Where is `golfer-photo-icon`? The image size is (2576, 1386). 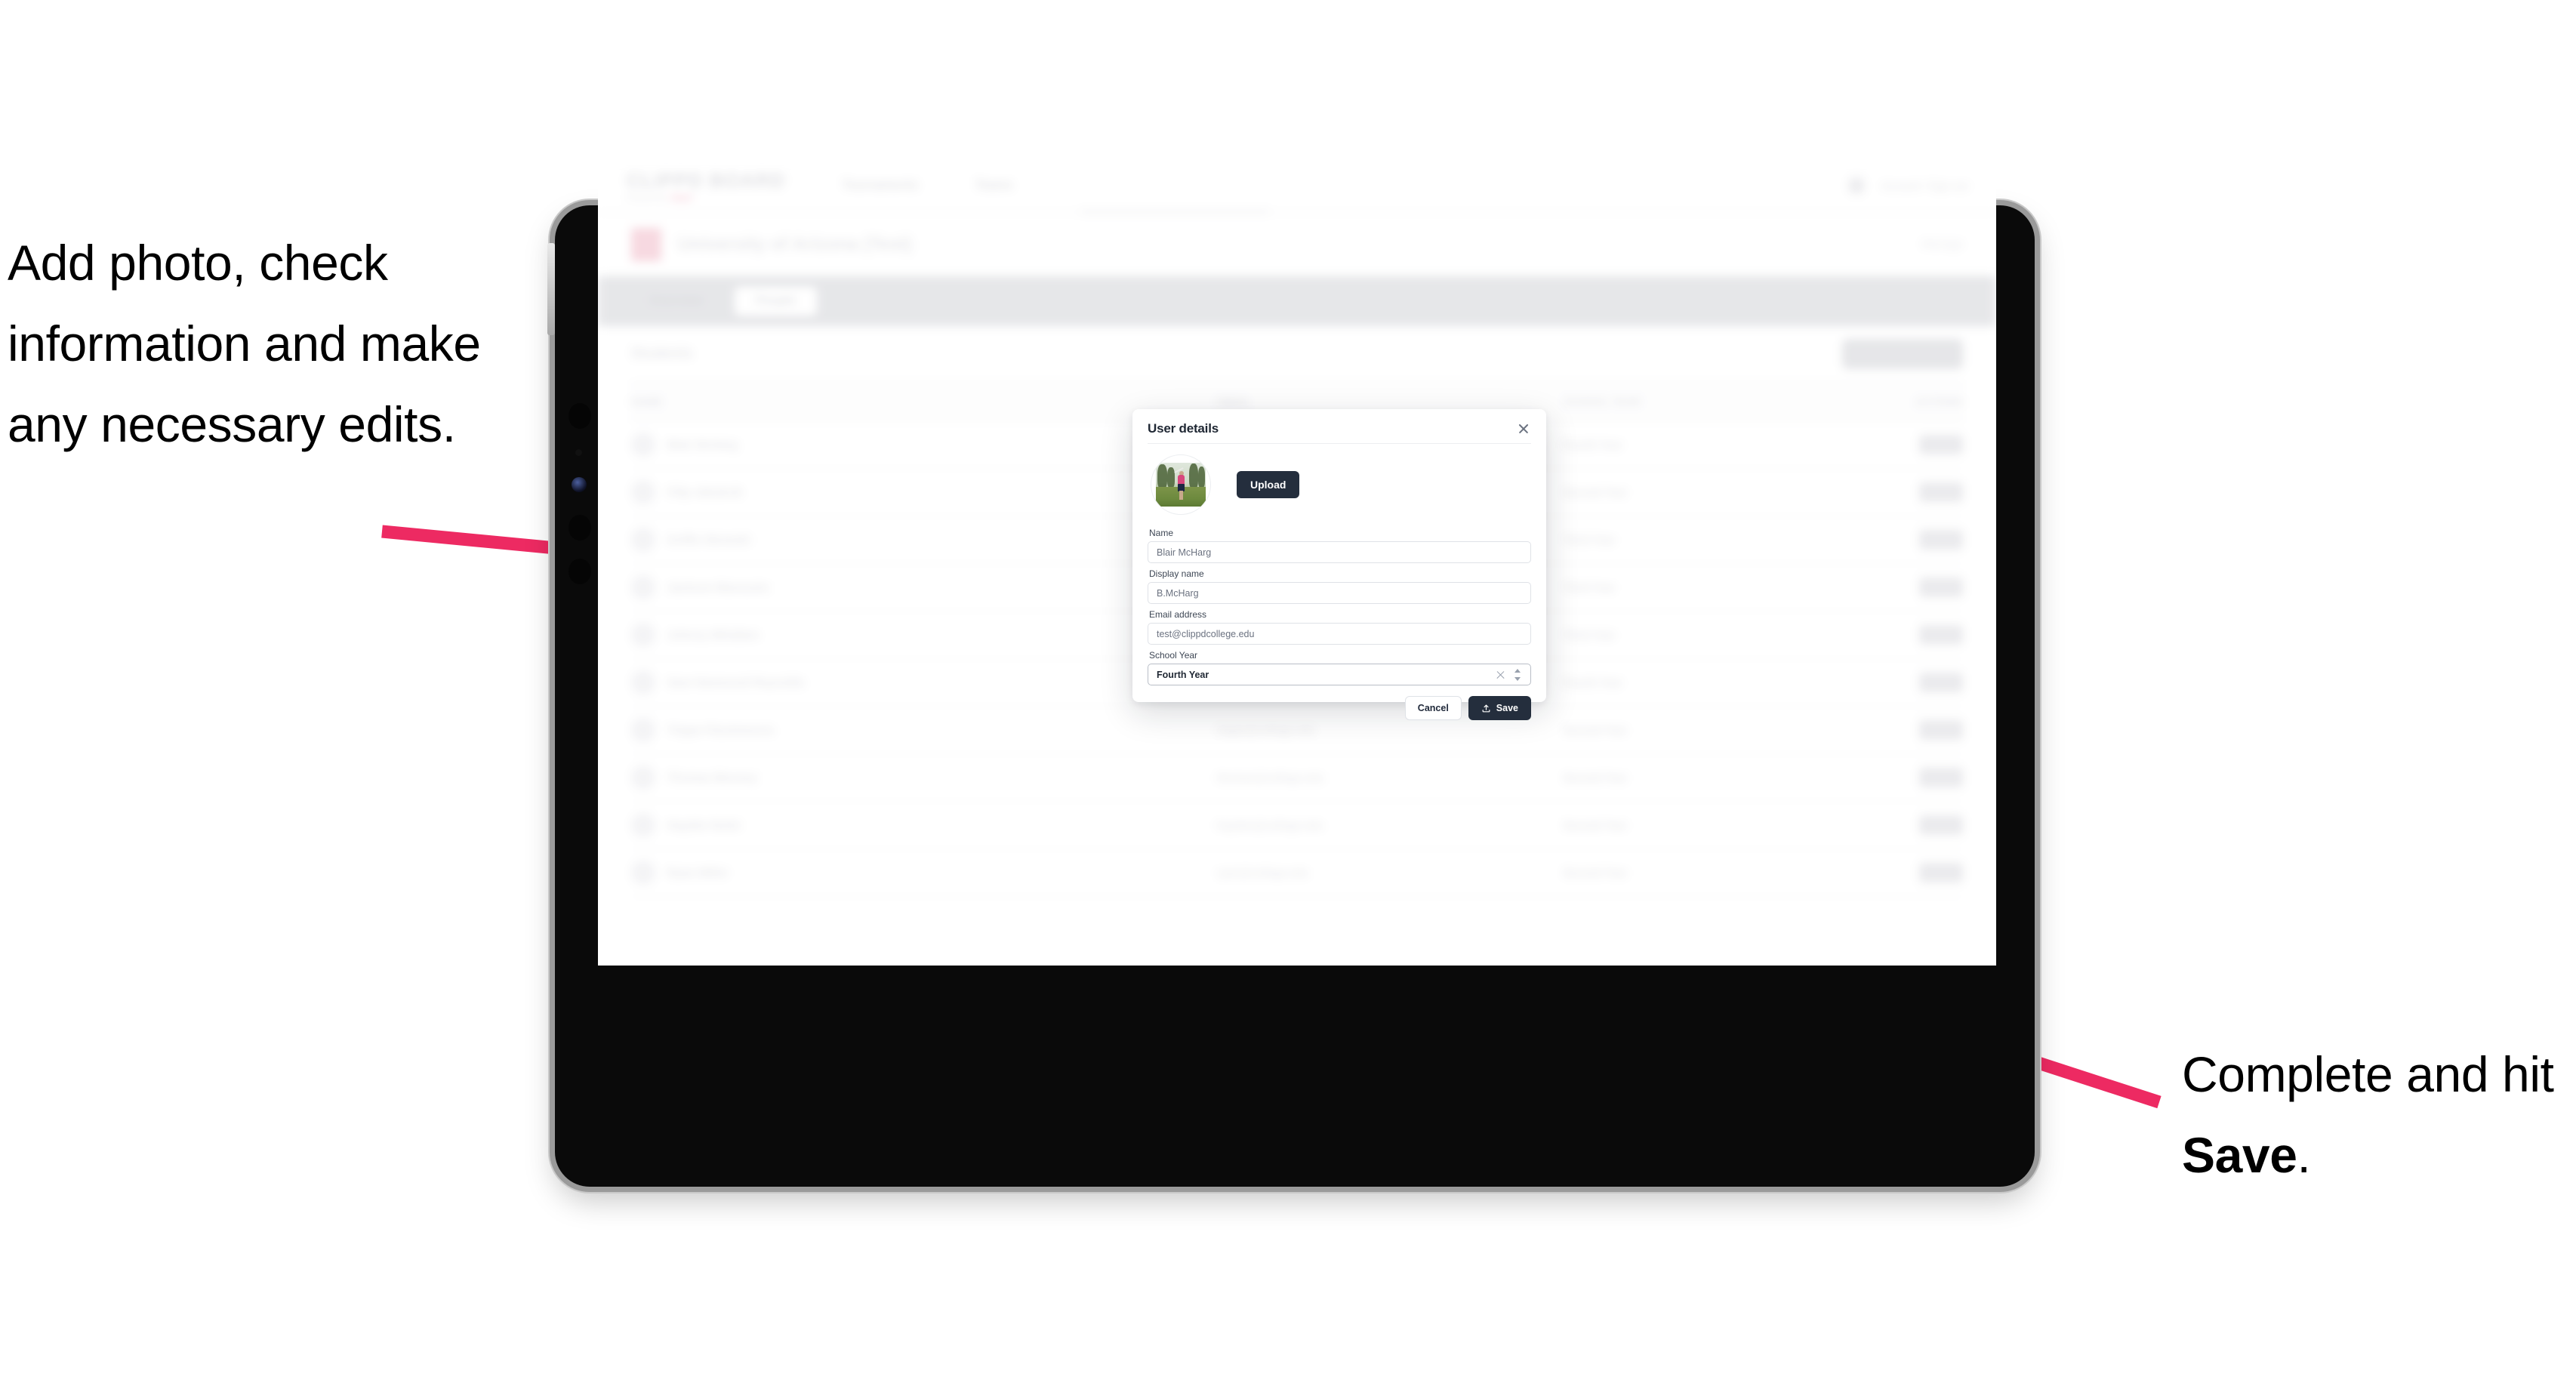
golfer-photo-icon is located at coordinates (1181, 485).